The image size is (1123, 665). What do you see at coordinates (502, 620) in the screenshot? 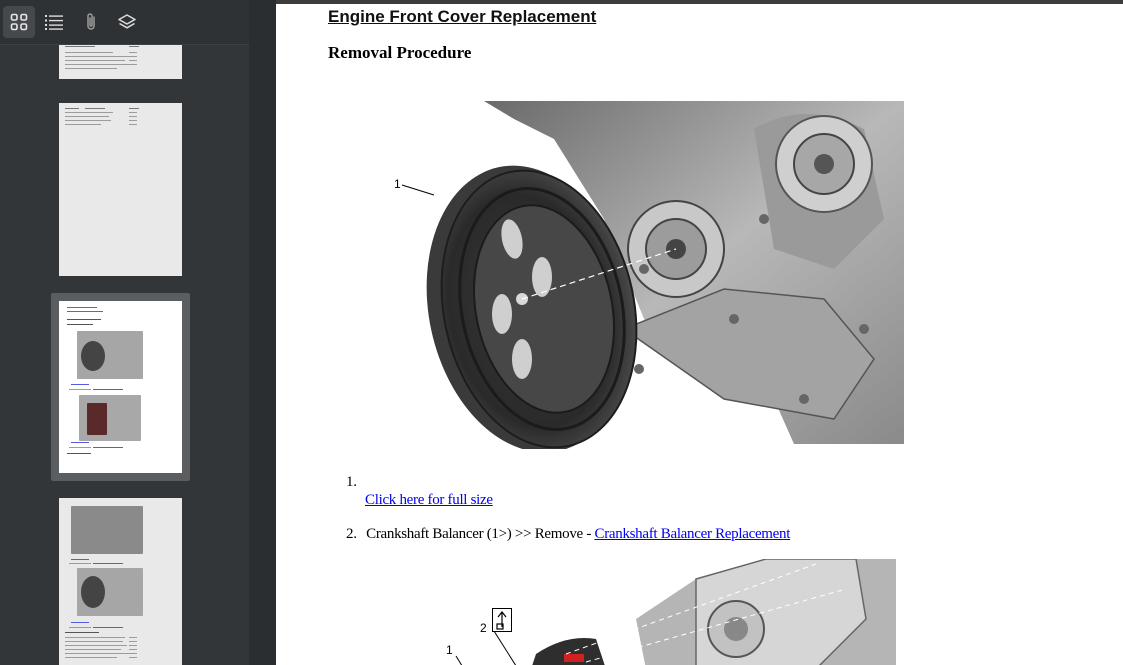
I see `torque-wrench-icon` at bounding box center [502, 620].